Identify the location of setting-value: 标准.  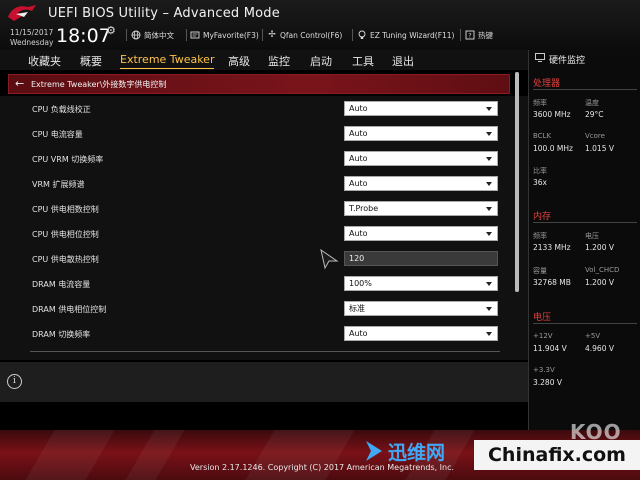
(357, 308).